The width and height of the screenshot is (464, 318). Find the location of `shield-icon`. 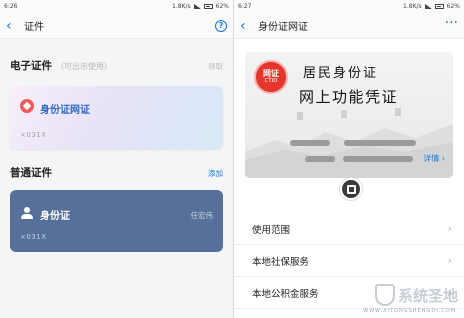

shield-icon is located at coordinates (384, 295).